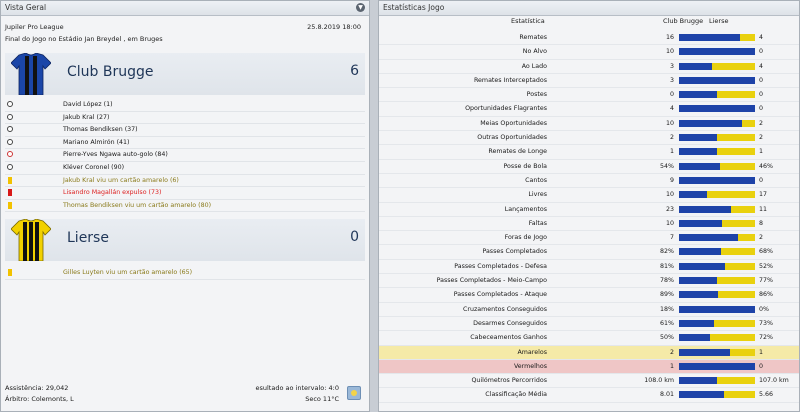  I want to click on stat-label: Quilómetros Percorridos, so click(509, 381).